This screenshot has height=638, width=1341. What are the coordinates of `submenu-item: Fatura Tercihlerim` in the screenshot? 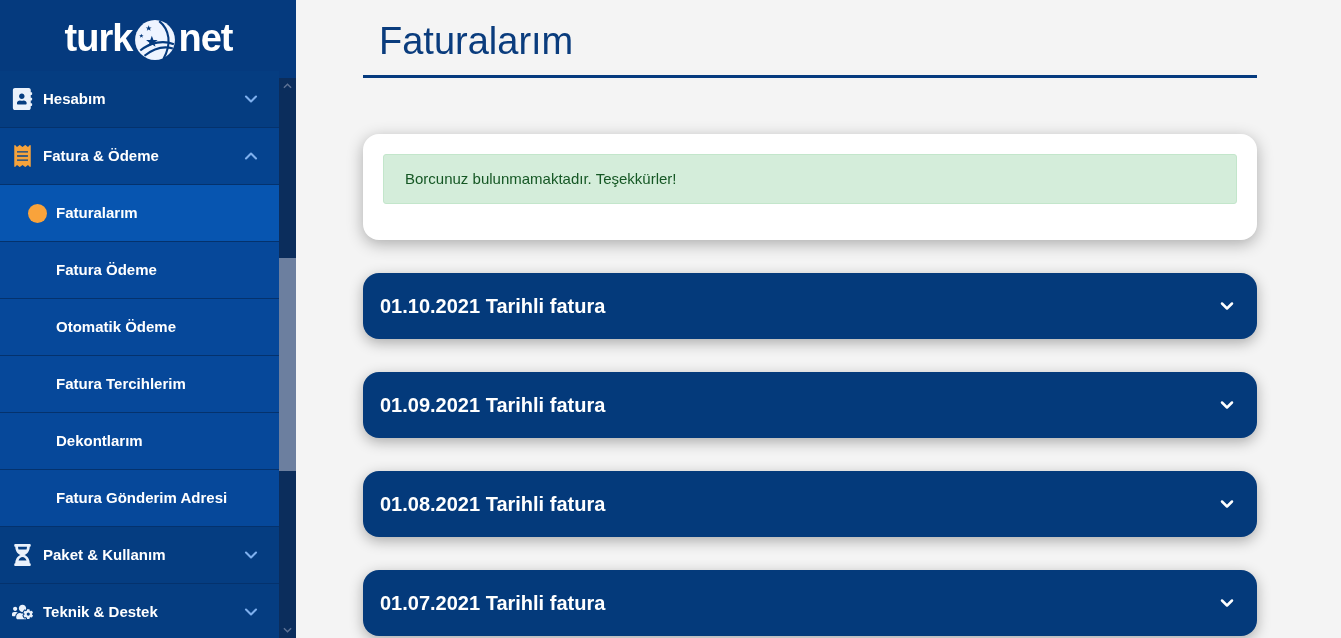 It's located at (139, 384).